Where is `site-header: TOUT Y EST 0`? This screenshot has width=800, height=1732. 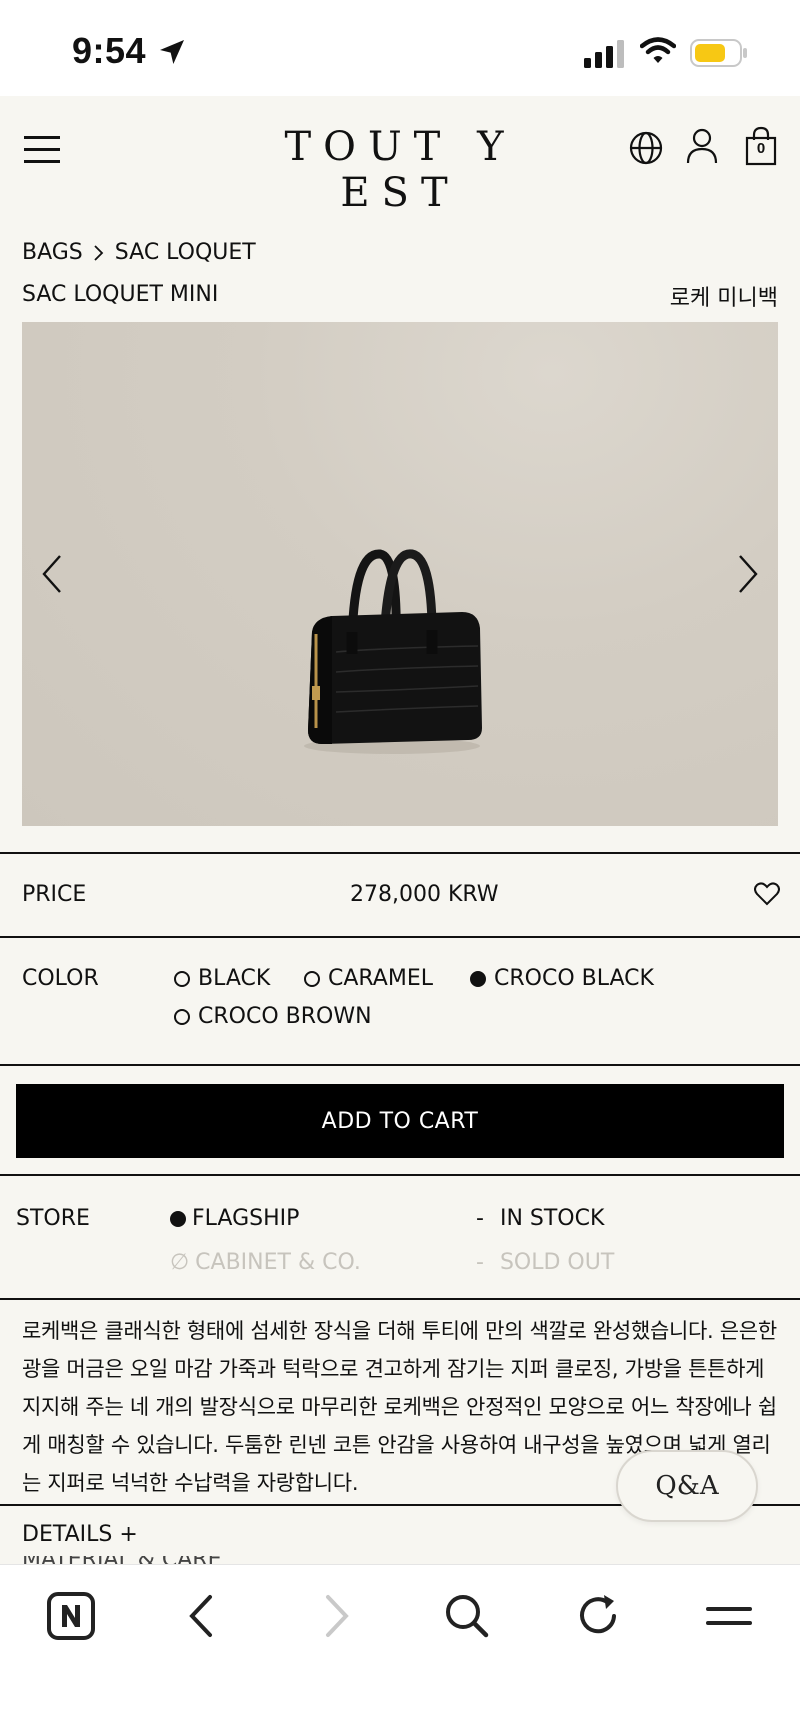 site-header: TOUT Y EST 0 is located at coordinates (400, 156).